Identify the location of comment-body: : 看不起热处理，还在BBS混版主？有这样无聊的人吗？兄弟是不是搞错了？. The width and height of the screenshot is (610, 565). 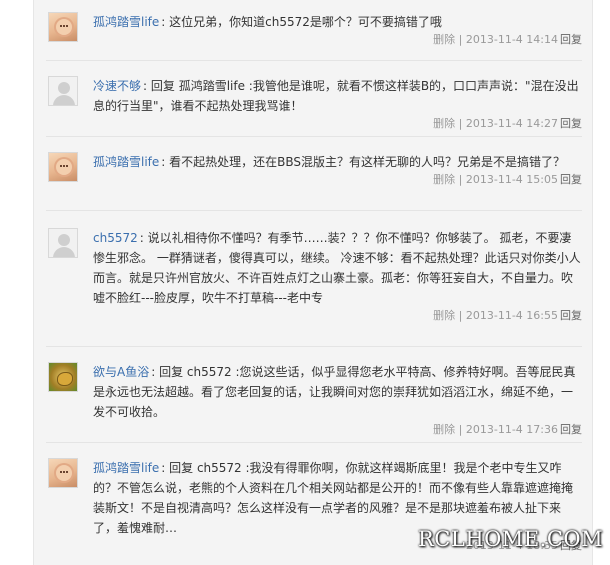
(363, 162).